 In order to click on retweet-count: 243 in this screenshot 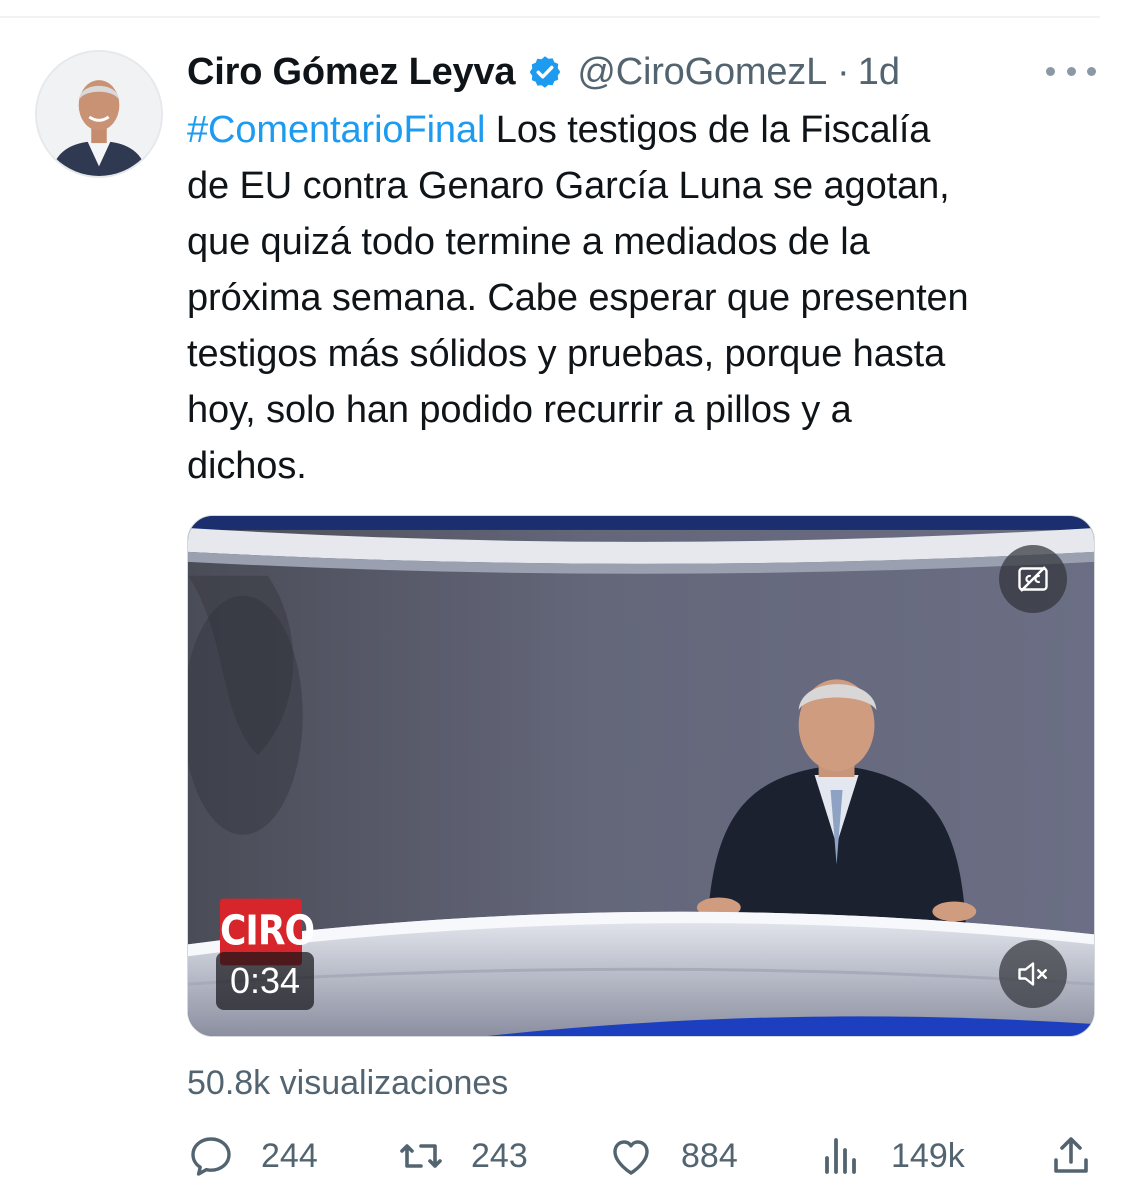, I will do `click(499, 1155)`.